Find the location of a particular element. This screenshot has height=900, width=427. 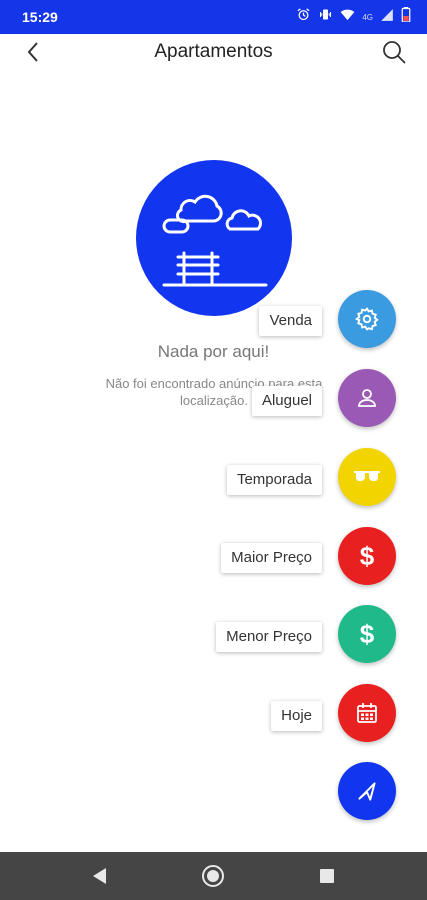

fab-label-aluguel: Aluguel is located at coordinates (286, 401).